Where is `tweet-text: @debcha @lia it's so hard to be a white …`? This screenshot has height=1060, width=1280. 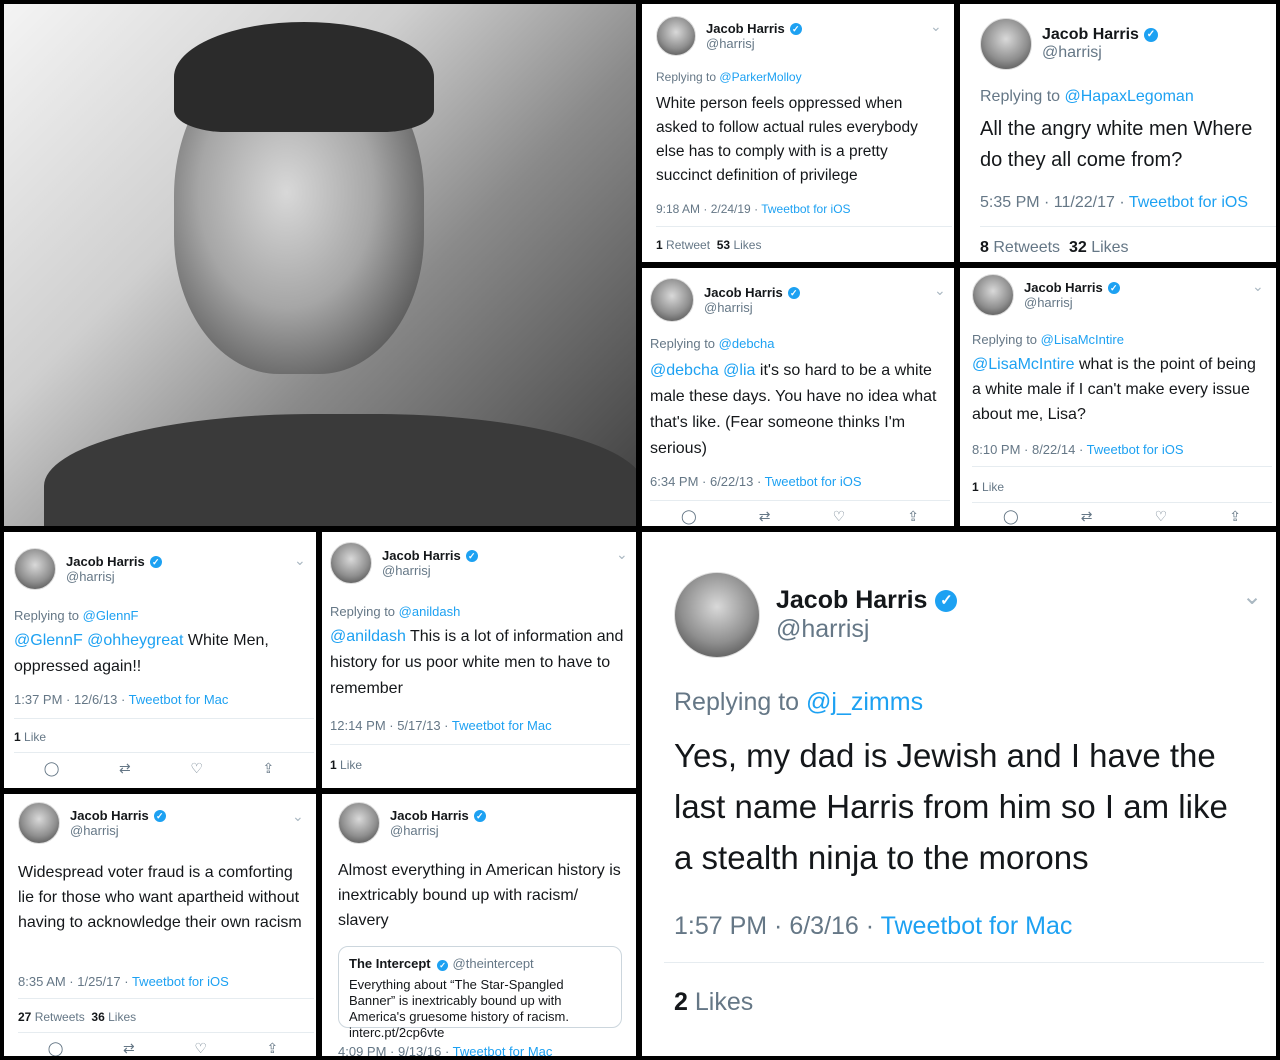 tweet-text: @debcha @lia it's so hard to be a white … is located at coordinates (793, 409).